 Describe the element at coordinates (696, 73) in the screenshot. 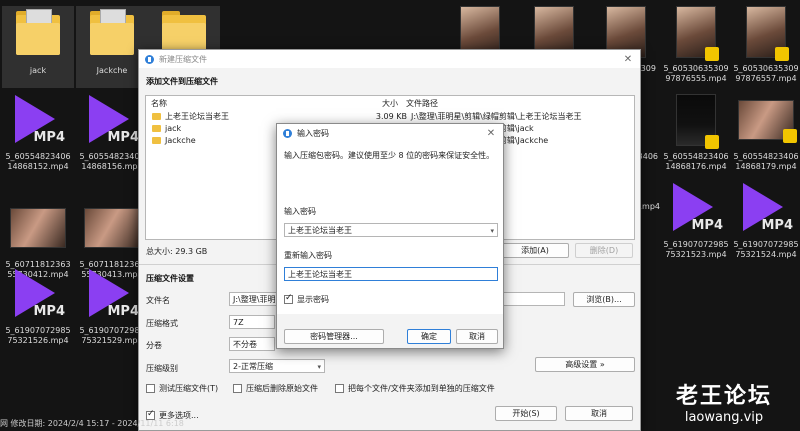

I see `file-caption: 5_60530635309 97876555.mp4` at that location.